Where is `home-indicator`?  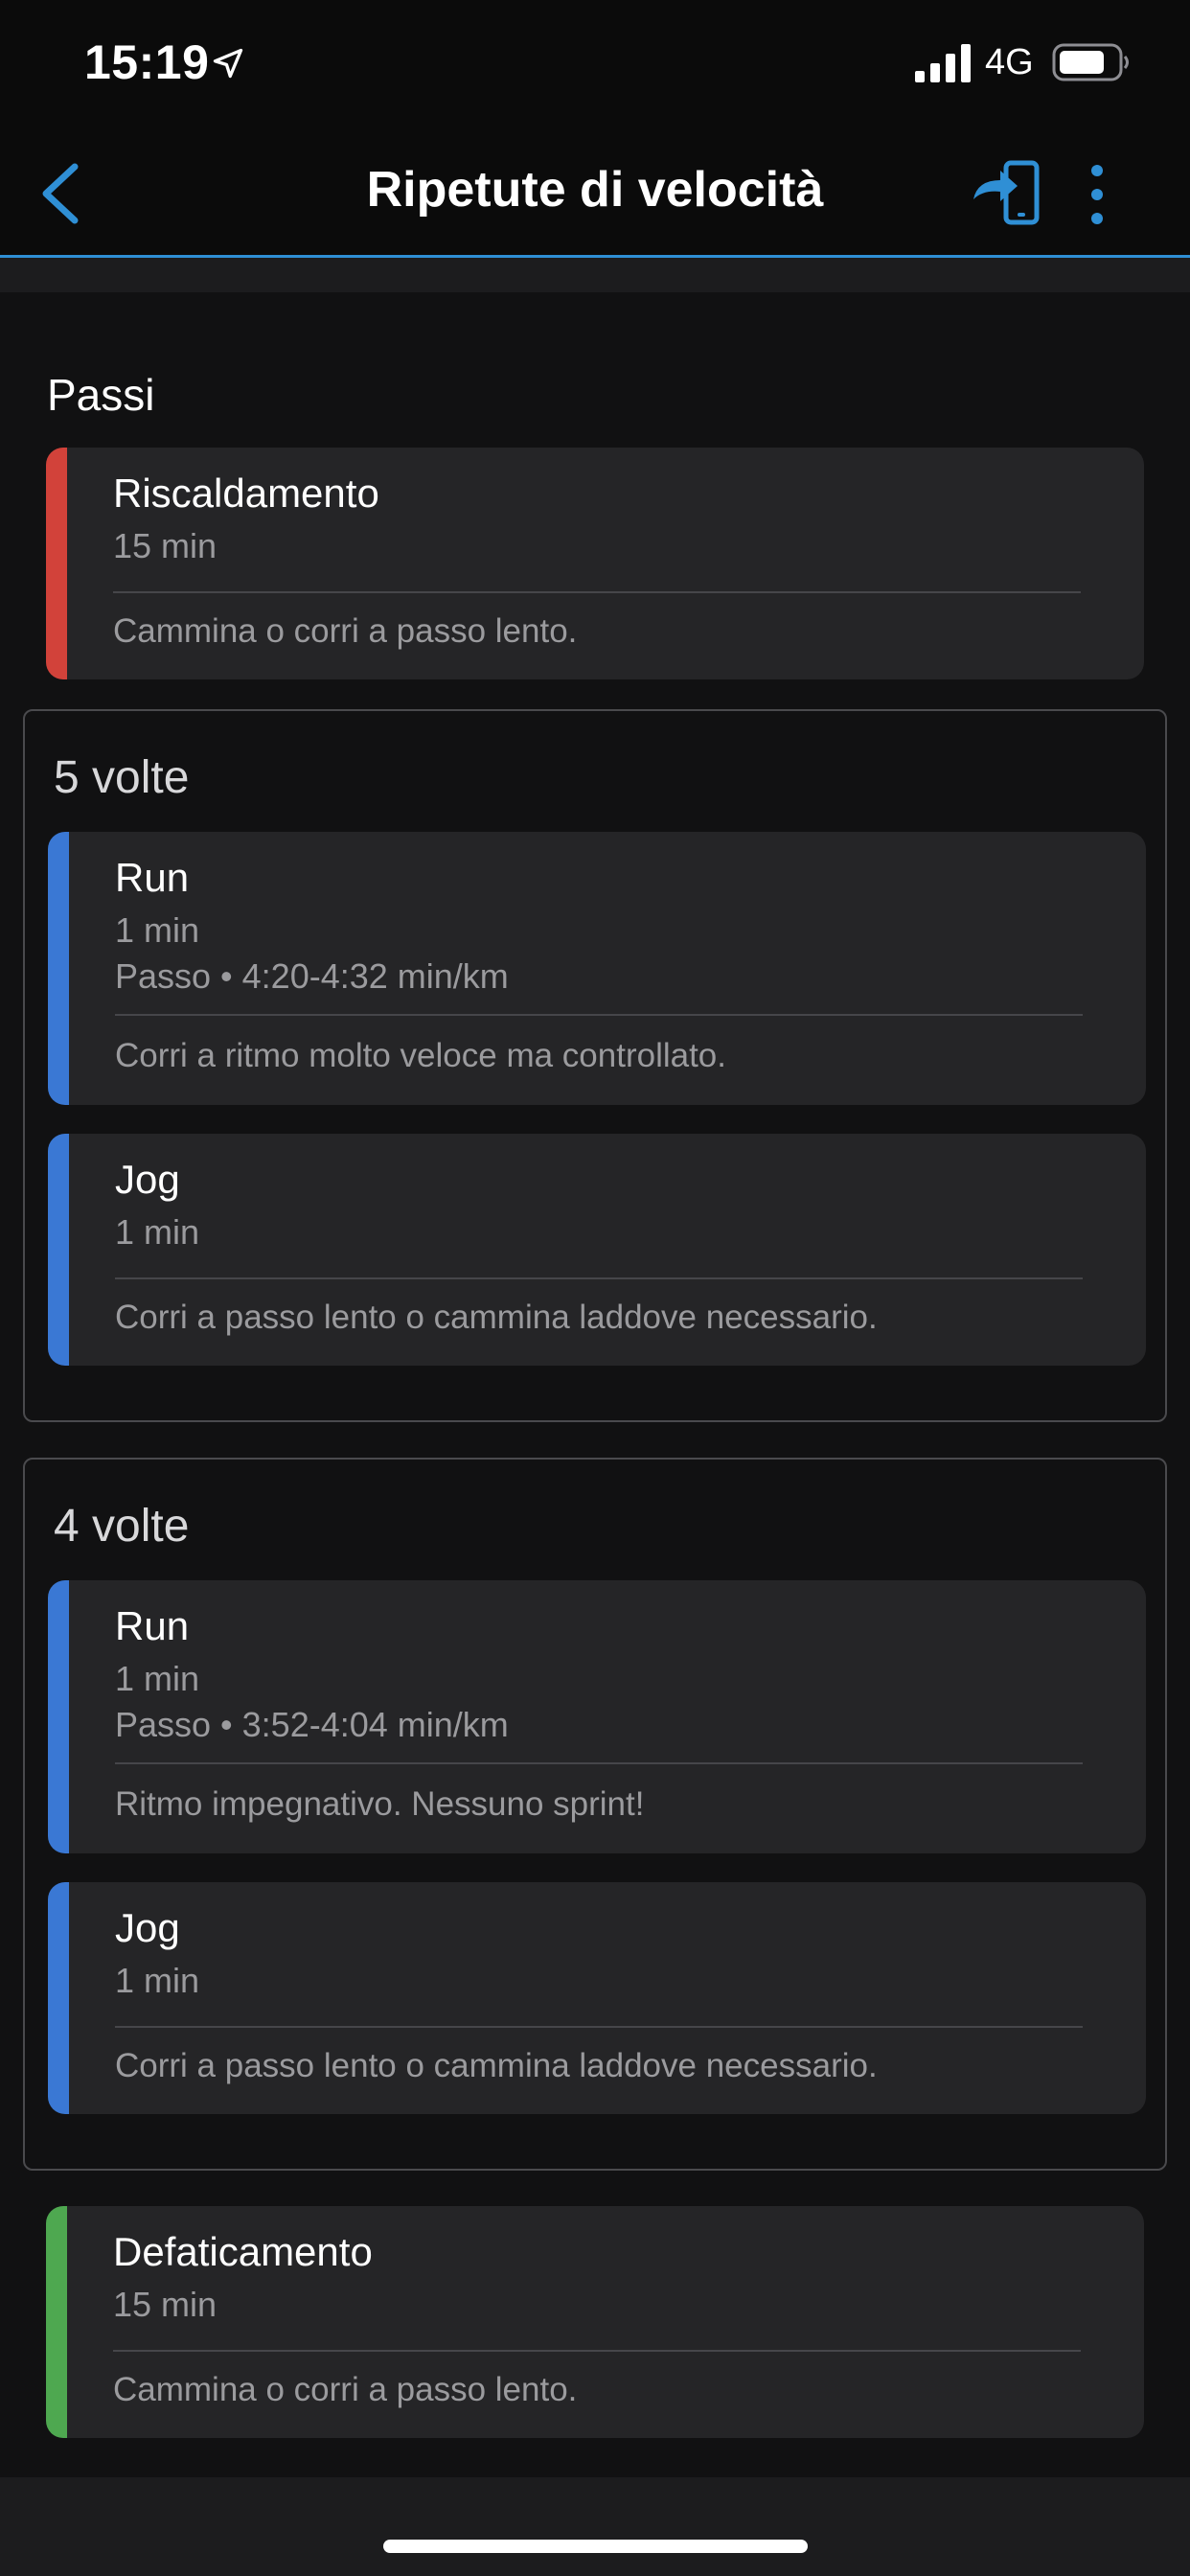 home-indicator is located at coordinates (595, 2546).